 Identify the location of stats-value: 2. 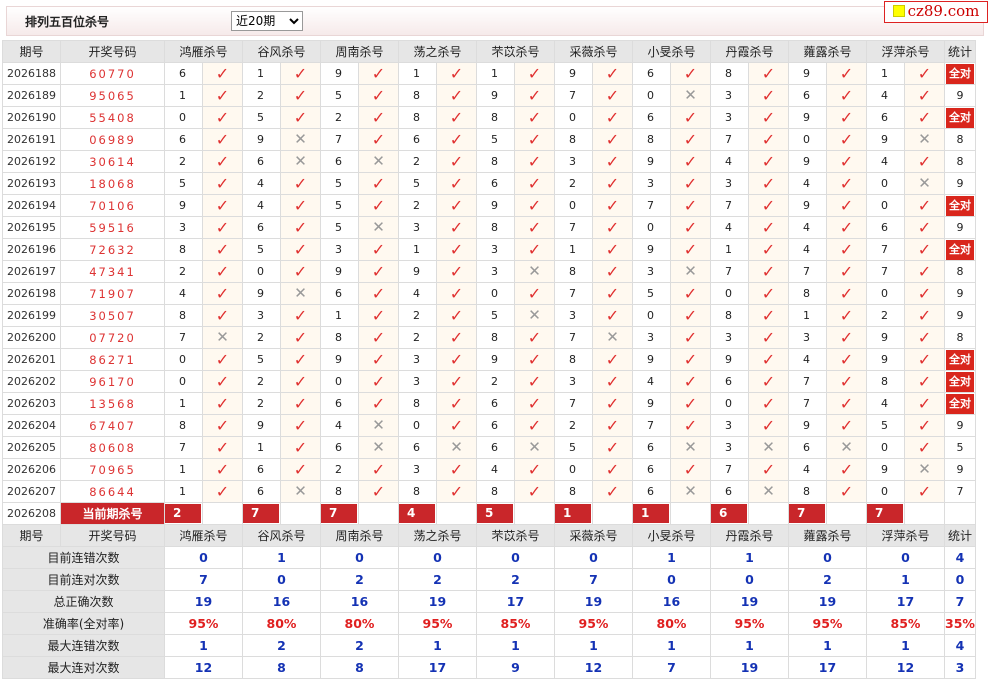
(437, 579).